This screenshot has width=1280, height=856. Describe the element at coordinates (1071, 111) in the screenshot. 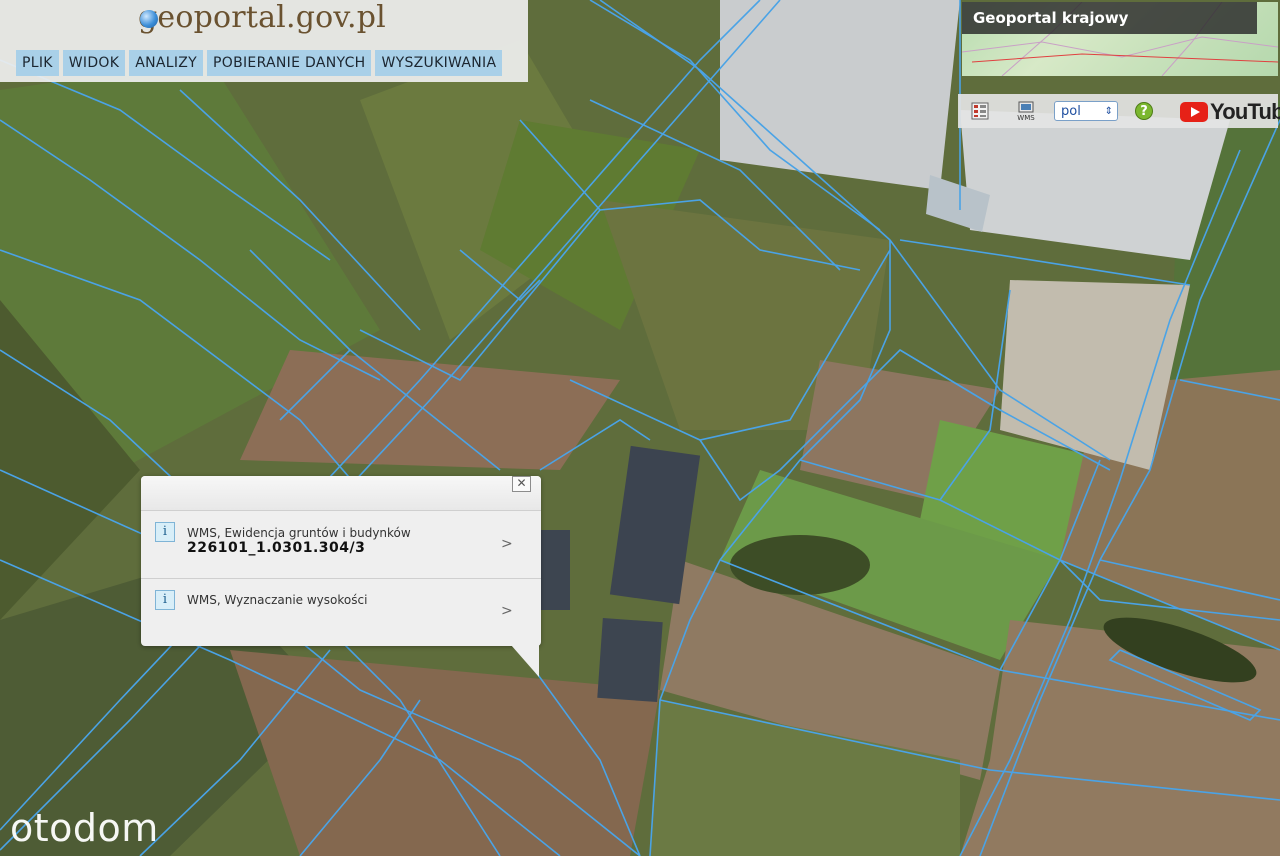

I see `language-value: pol` at that location.